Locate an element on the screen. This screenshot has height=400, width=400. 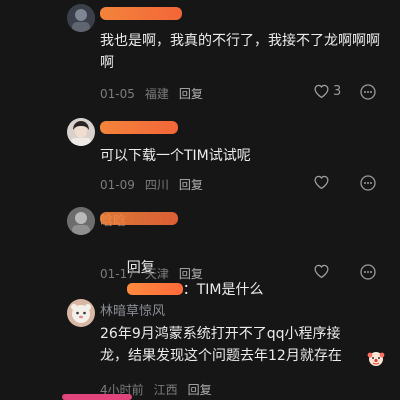
comment-location: 江西 is located at coordinates (165, 390).